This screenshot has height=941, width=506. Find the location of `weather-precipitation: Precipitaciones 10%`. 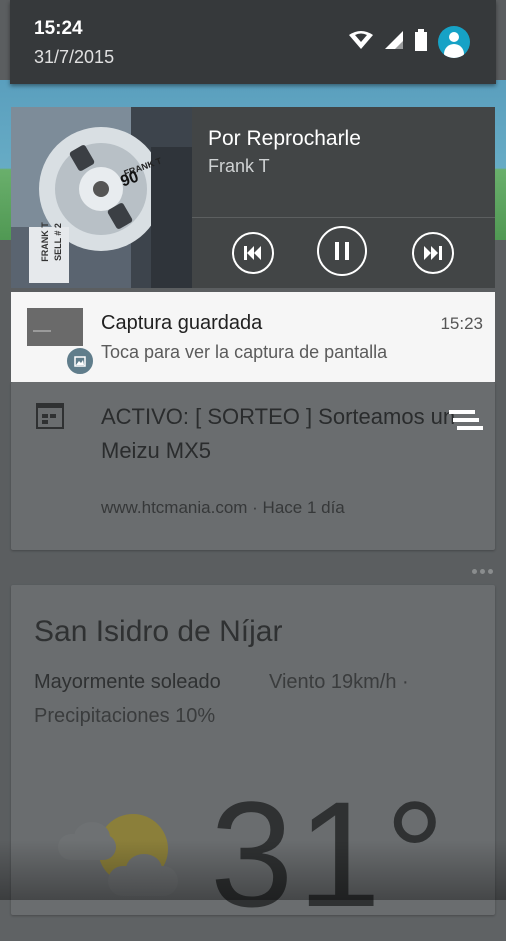

weather-precipitation: Precipitaciones 10% is located at coordinates (125, 716).